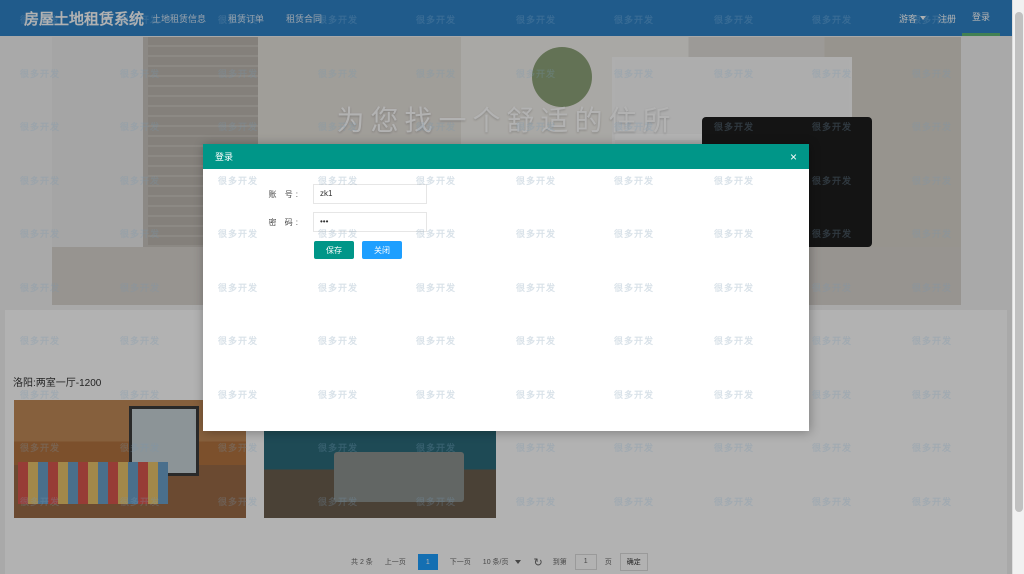  What do you see at coordinates (224, 157) in the screenshot?
I see `modal-title: 登录` at bounding box center [224, 157].